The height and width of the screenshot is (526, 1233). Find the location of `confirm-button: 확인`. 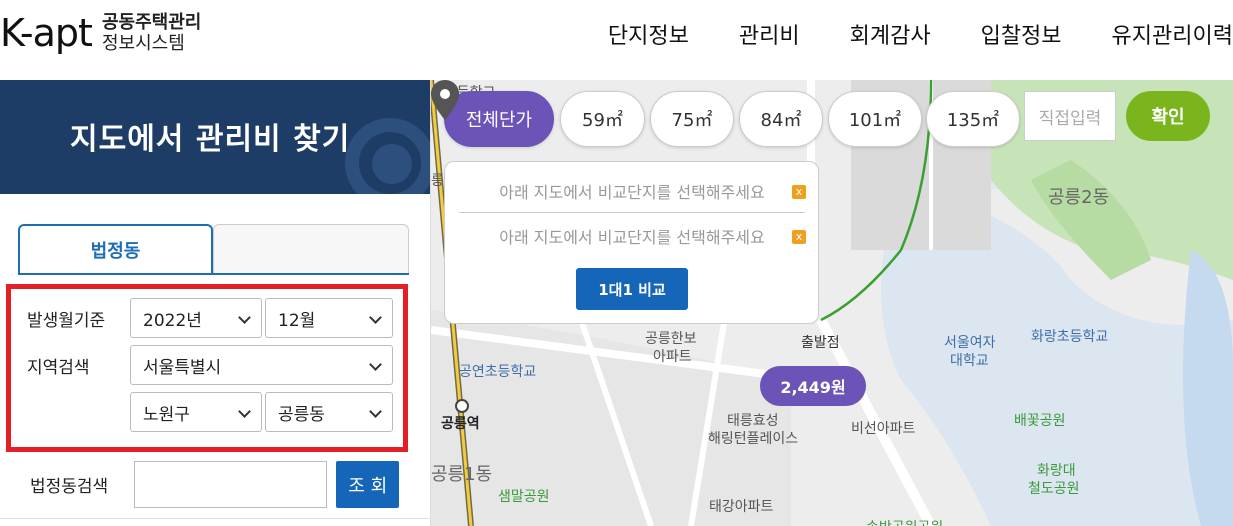

confirm-button: 확인 is located at coordinates (1168, 116).